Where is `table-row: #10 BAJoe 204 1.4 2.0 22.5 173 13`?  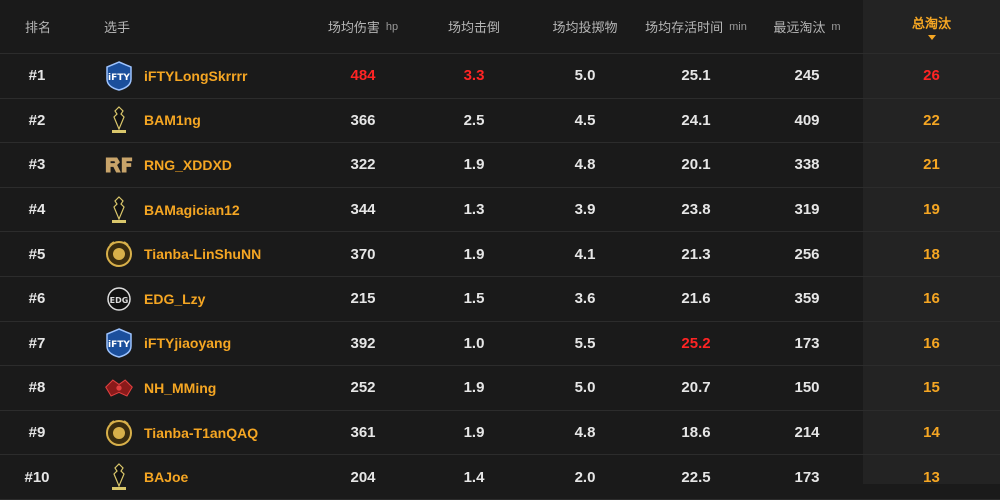
table-row: #10 BAJoe 204 1.4 2.0 22.5 173 13 is located at coordinates (500, 477).